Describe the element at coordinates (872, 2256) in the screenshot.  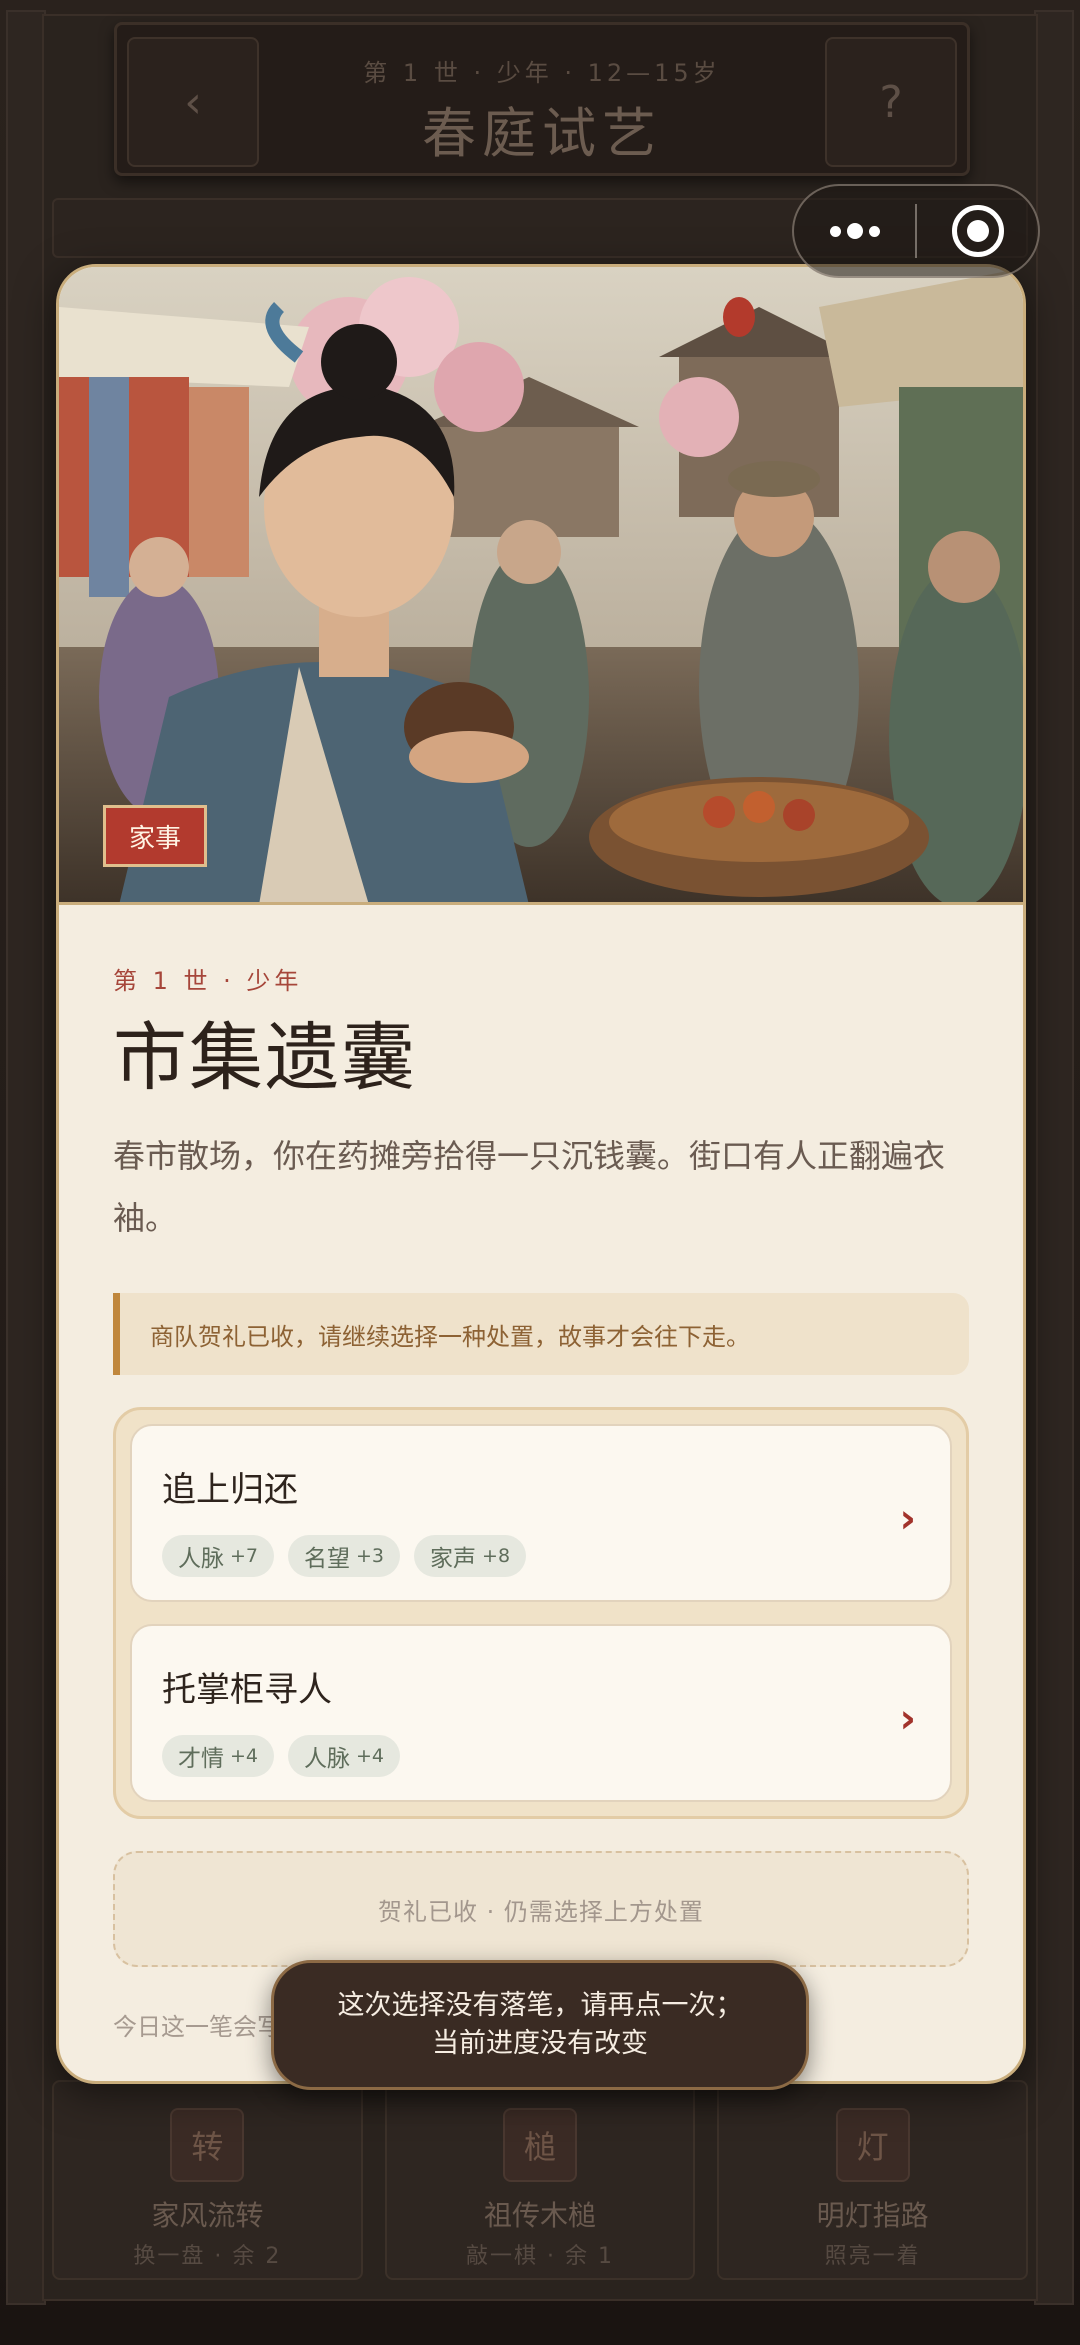
I see `item-desc: 照亮一着` at that location.